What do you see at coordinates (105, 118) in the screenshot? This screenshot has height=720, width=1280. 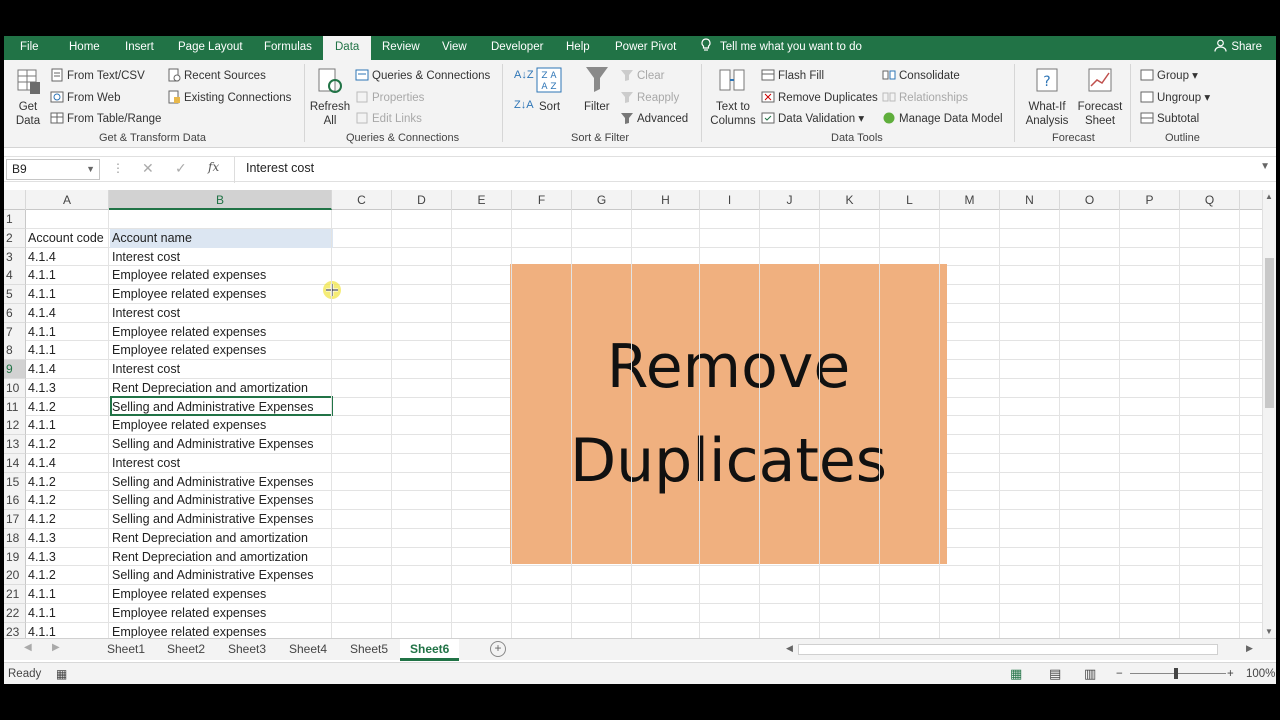 I see `from-table-range-button: From Table/Range` at bounding box center [105, 118].